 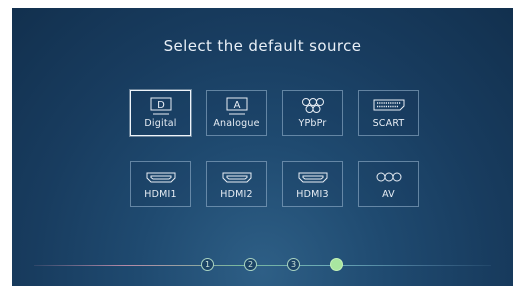 I want to click on step-indicator-3: 3, so click(x=293, y=264).